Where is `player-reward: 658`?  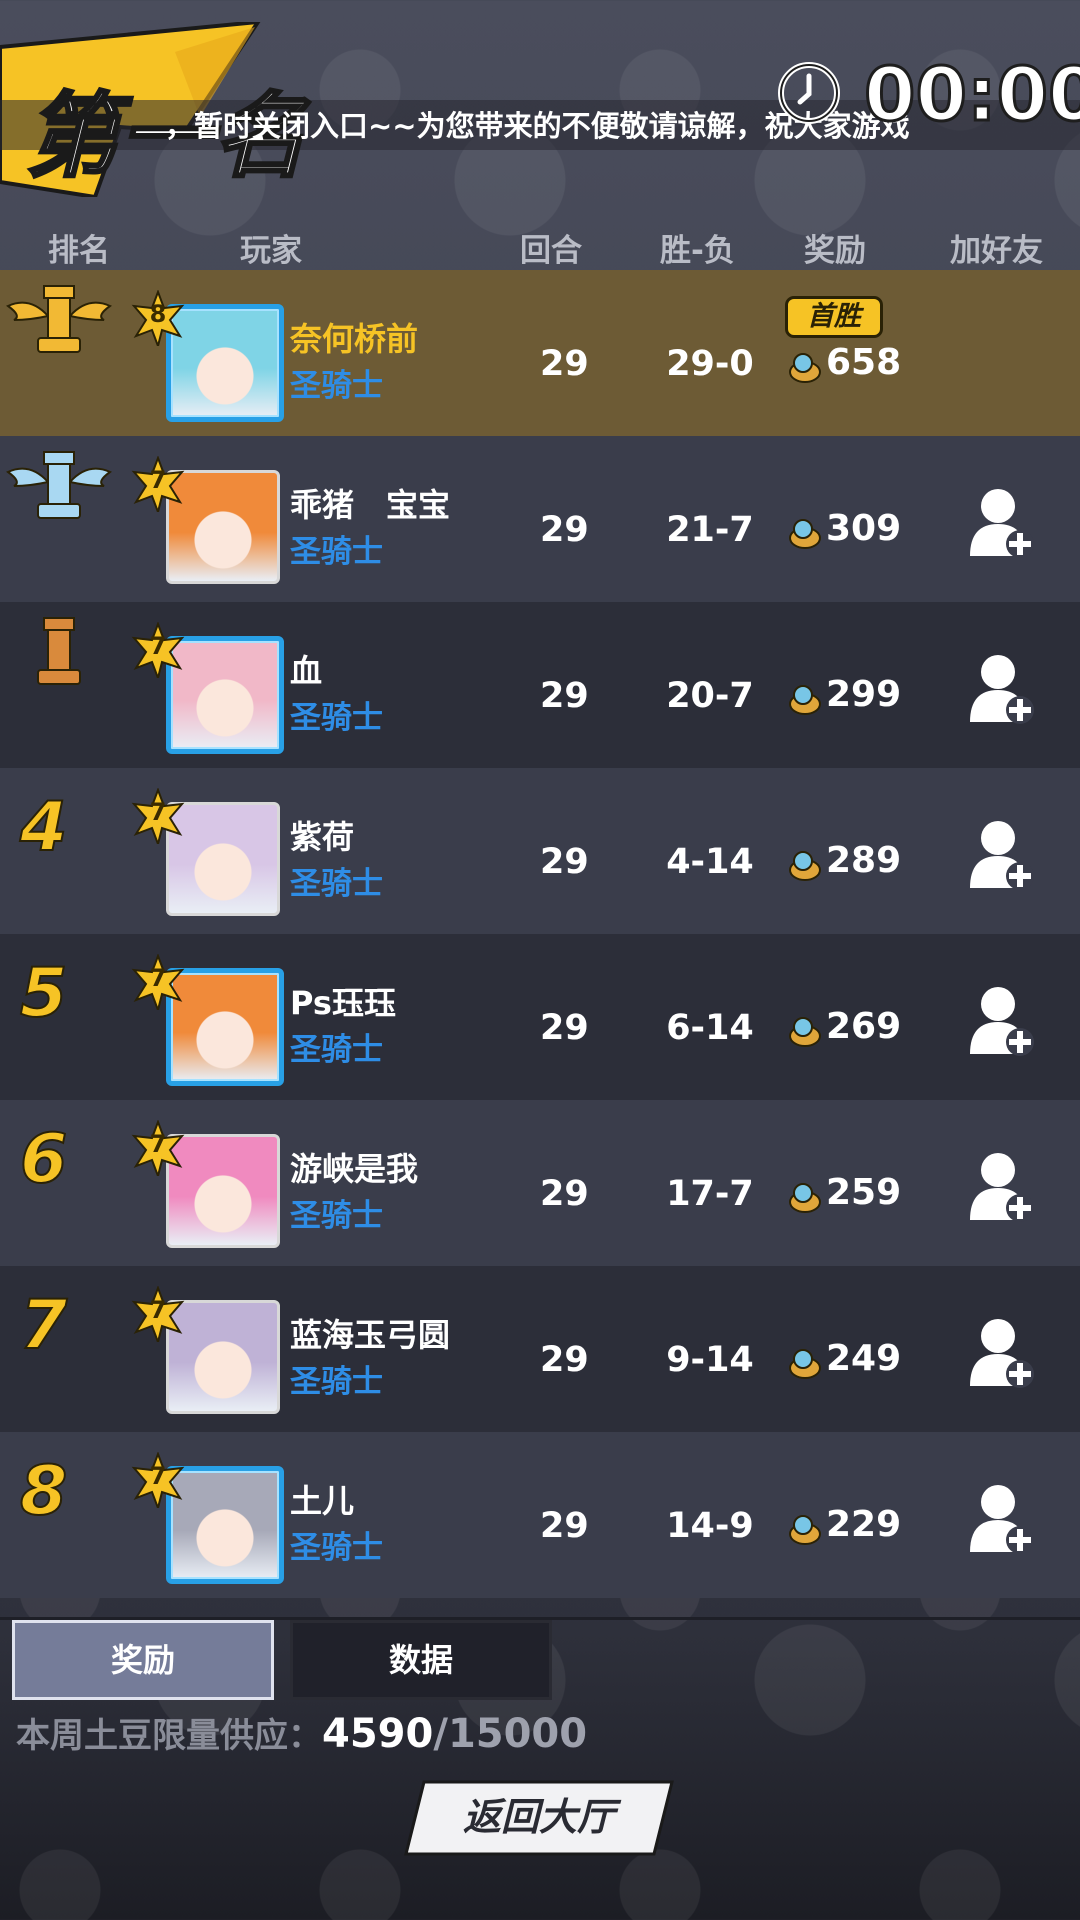 player-reward: 658 is located at coordinates (864, 362).